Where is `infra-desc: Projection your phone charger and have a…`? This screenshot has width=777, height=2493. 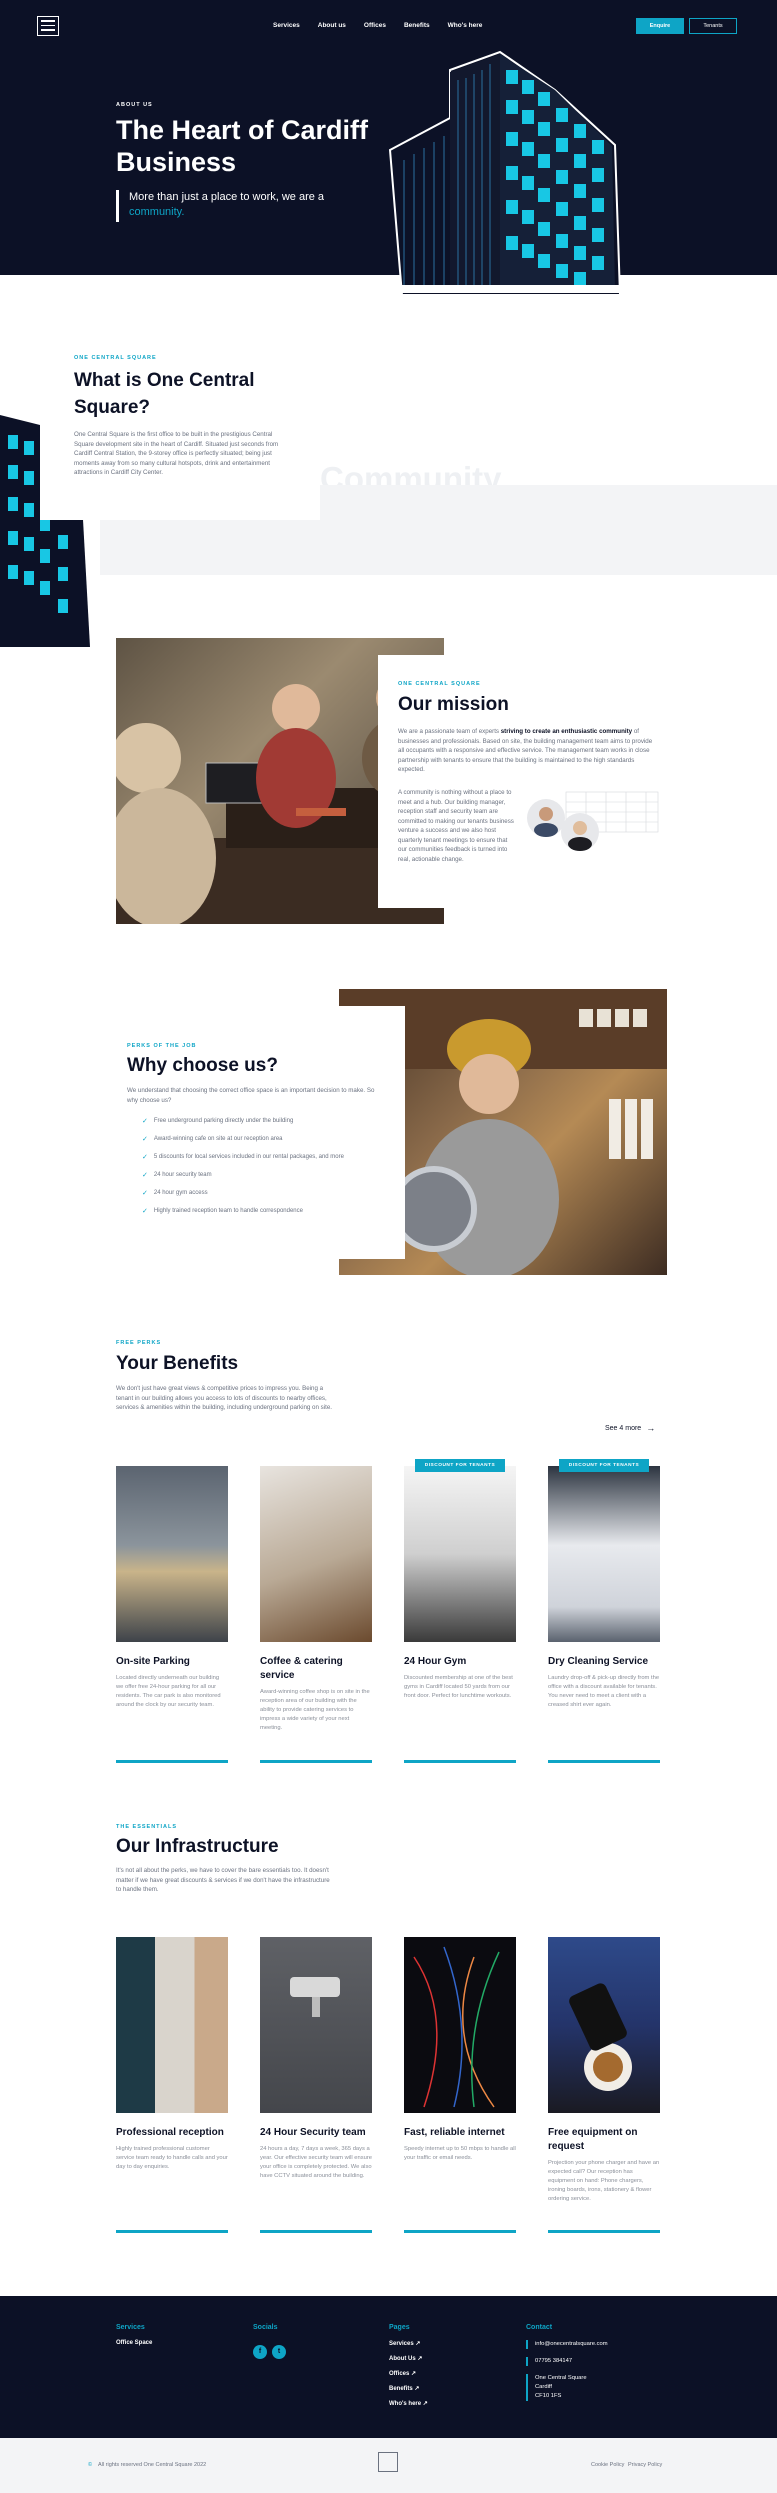 infra-desc: Projection your phone charger and have a… is located at coordinates (604, 2181).